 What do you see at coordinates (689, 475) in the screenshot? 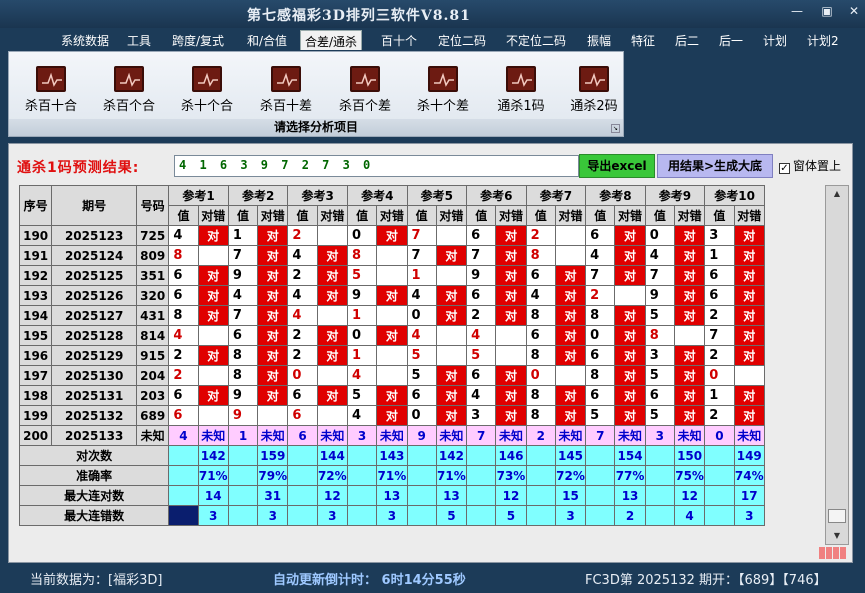
I see `stats-value: 75%` at bounding box center [689, 475].